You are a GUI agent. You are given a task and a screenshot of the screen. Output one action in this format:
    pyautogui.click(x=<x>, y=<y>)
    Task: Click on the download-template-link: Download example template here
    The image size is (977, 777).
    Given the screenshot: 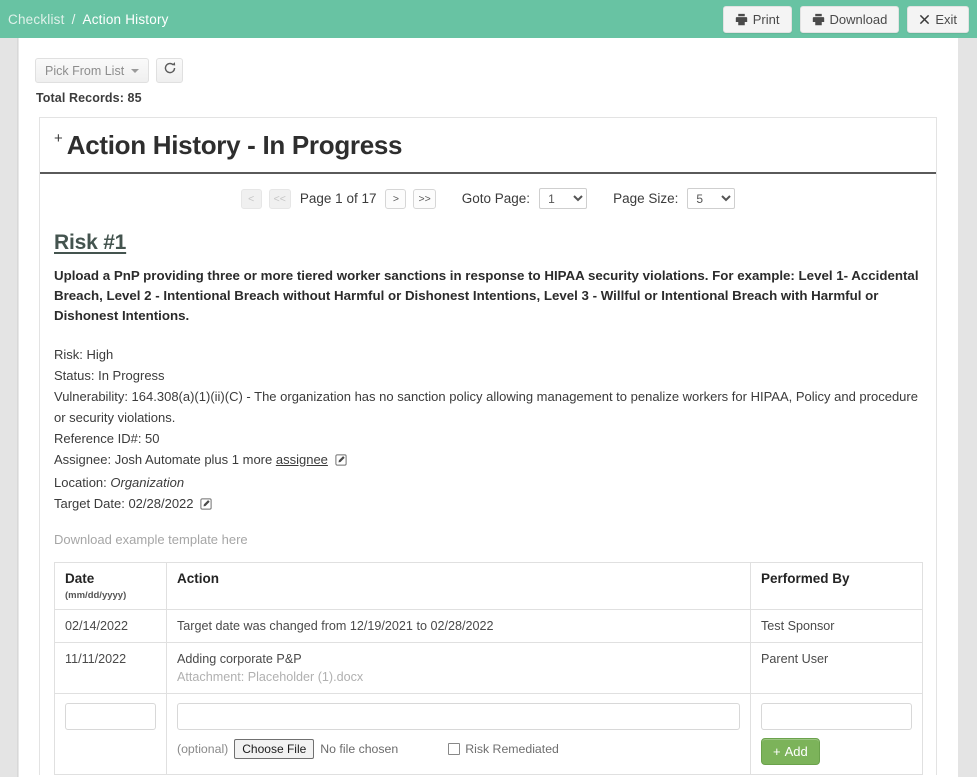 What is the action you would take?
    pyautogui.click(x=151, y=539)
    